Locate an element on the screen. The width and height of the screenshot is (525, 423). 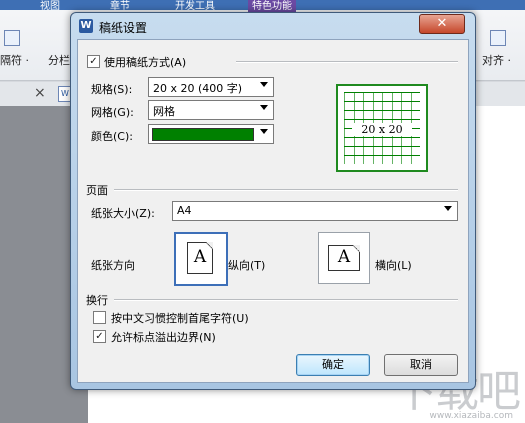
close-button: ✕ is located at coordinates (442, 24).